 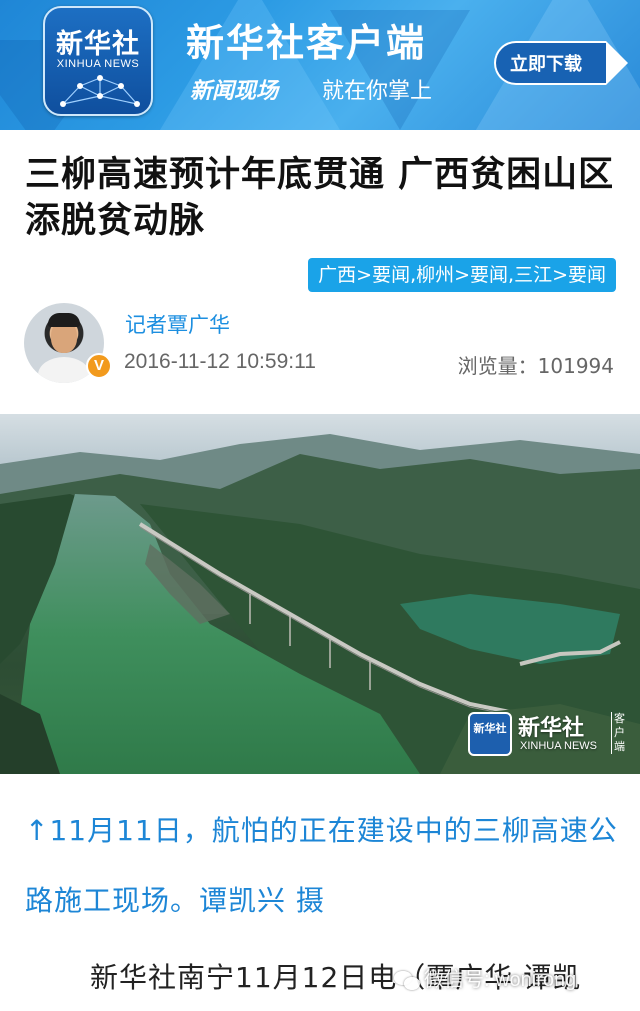 I want to click on download-button: 立即下载, so click(x=561, y=63).